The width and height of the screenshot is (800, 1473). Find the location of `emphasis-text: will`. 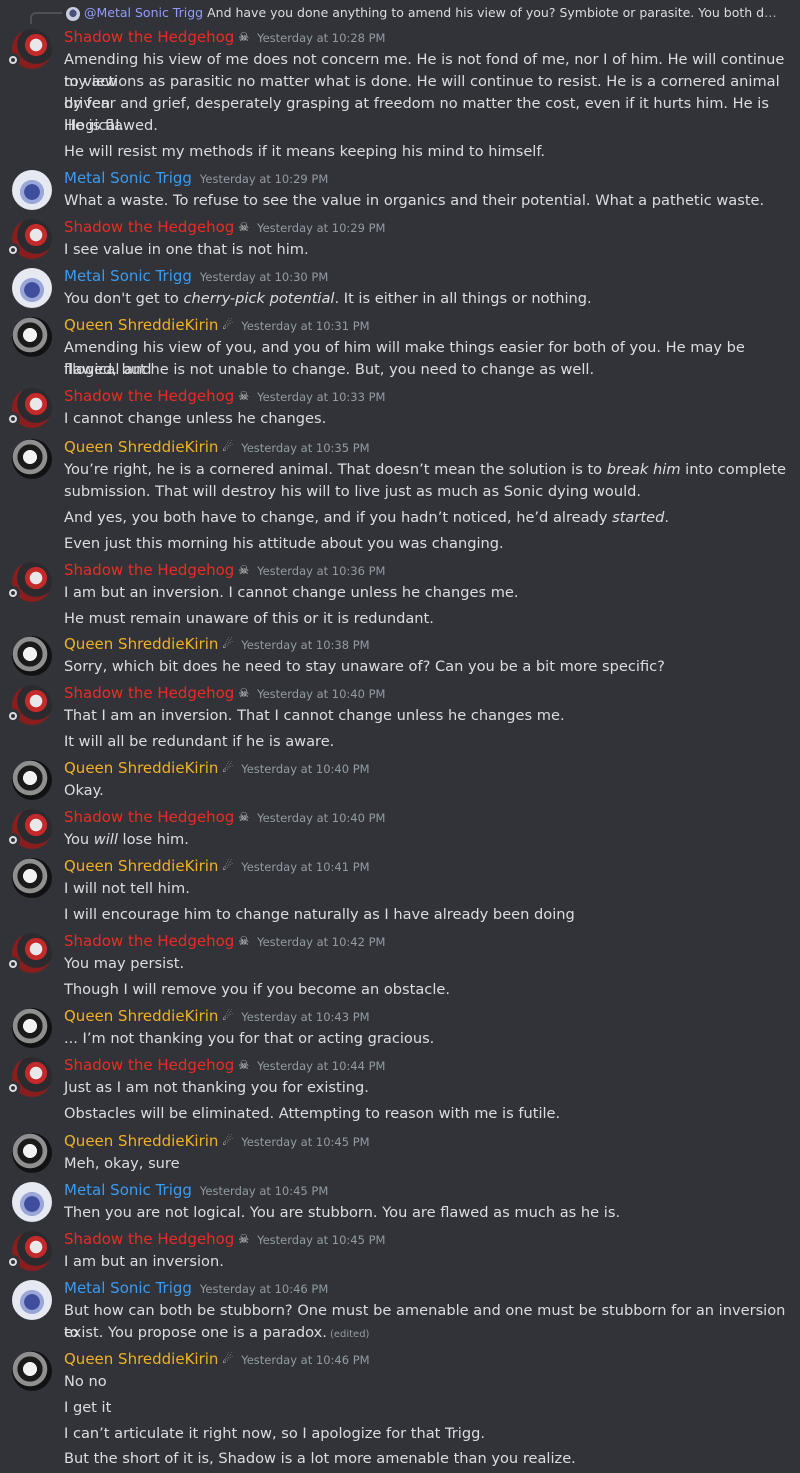

emphasis-text: will is located at coordinates (105, 839).